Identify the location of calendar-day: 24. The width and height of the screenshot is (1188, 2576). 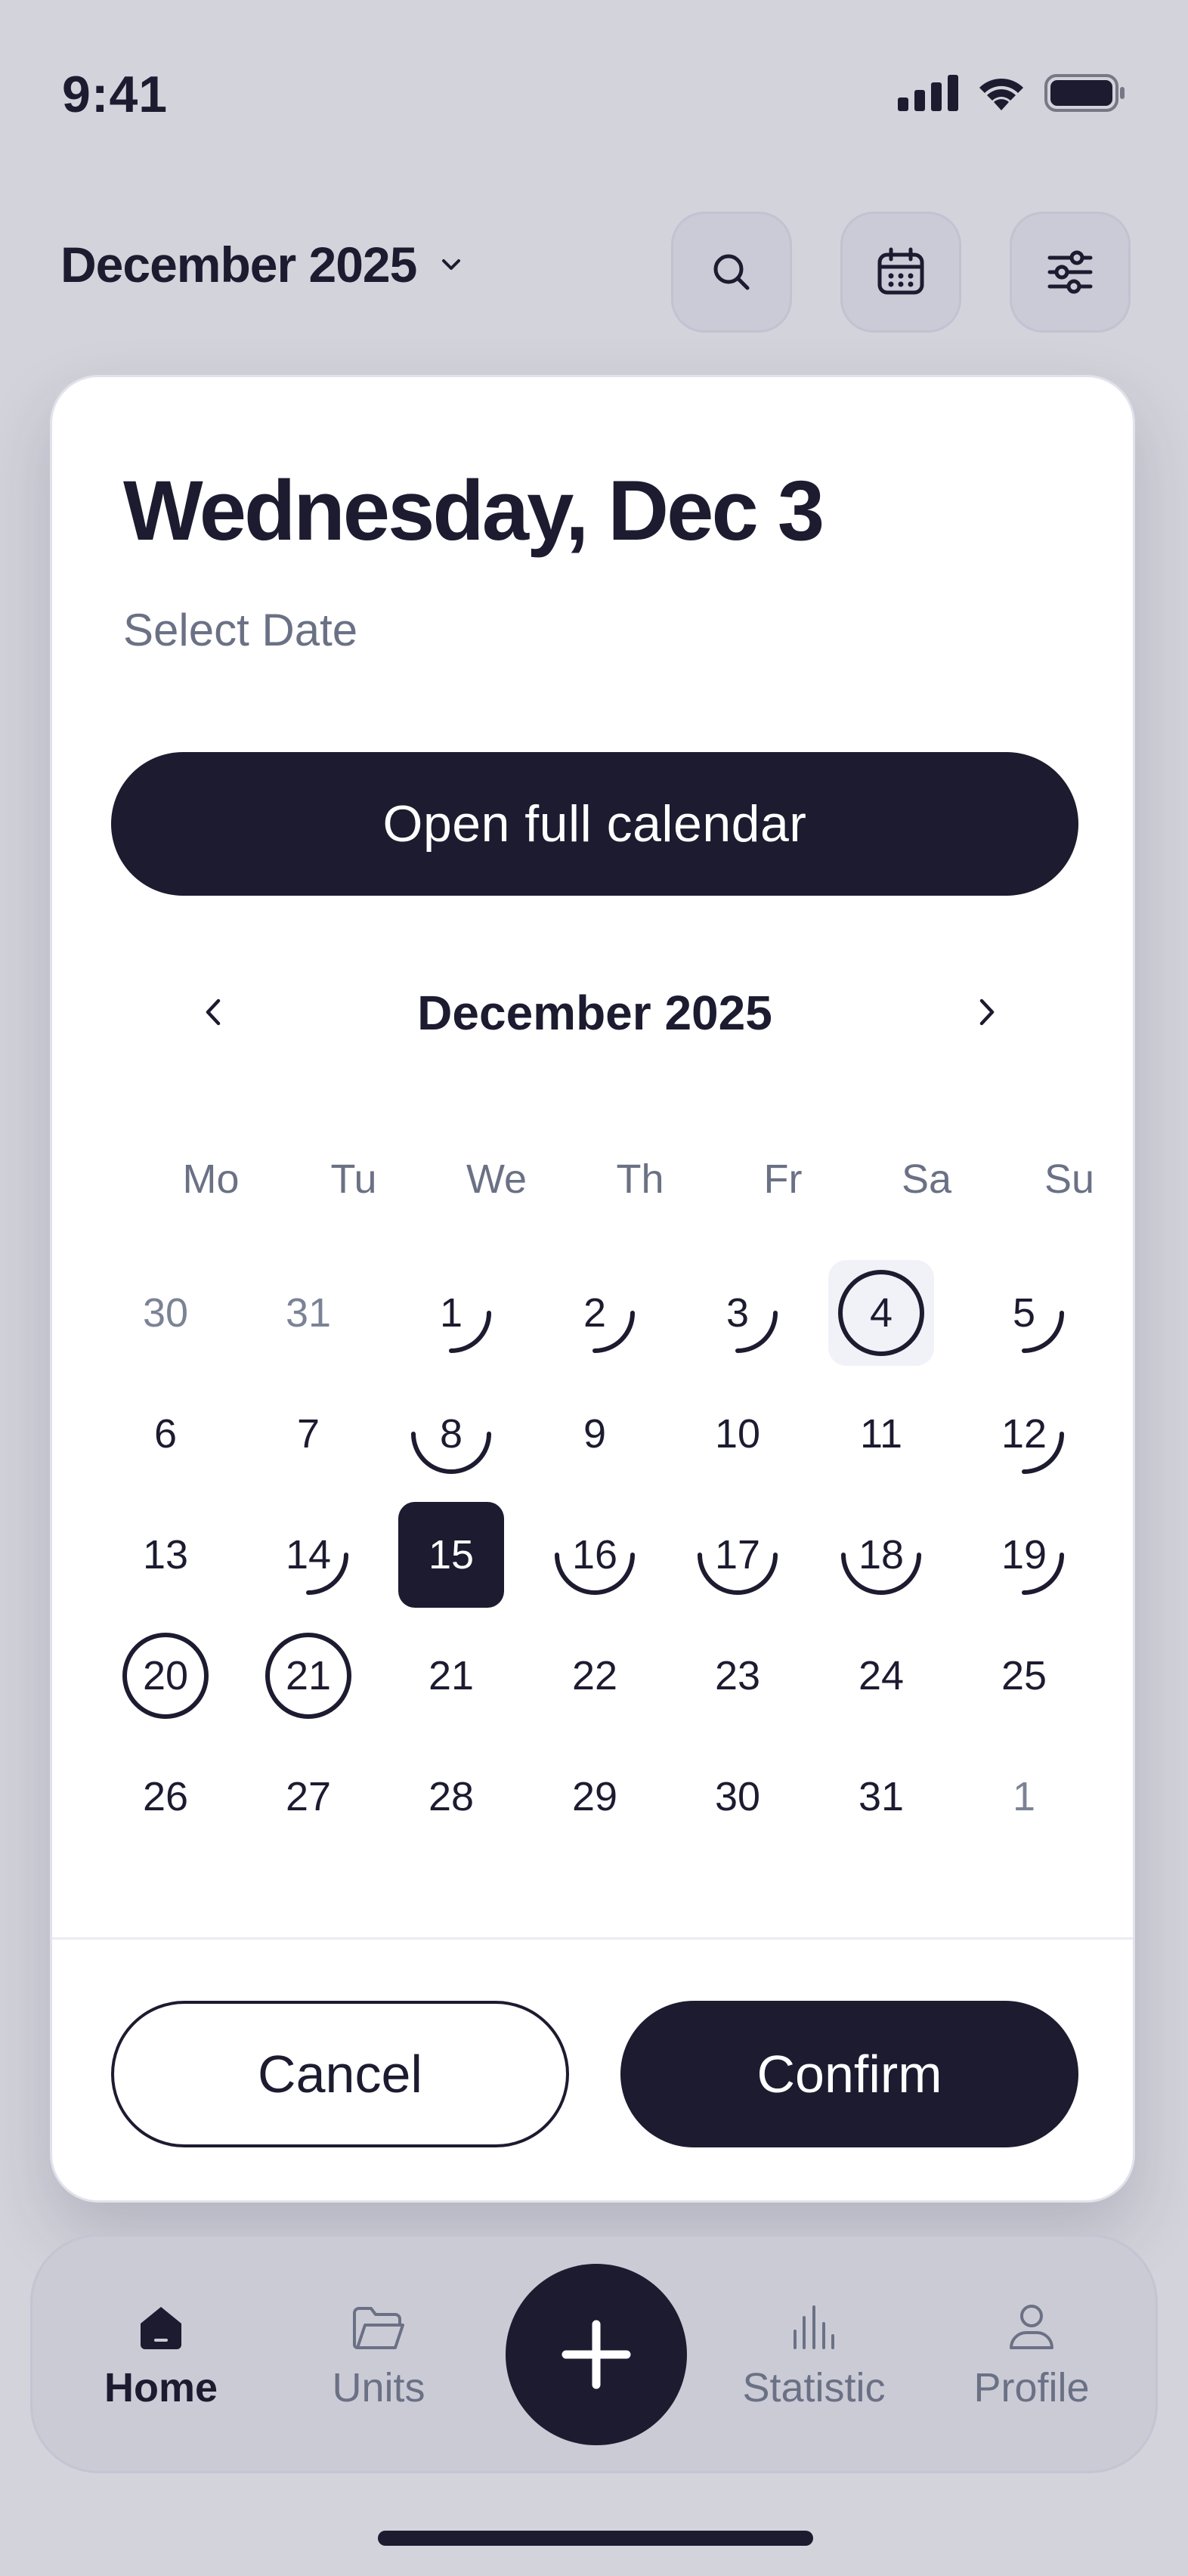
(881, 1676).